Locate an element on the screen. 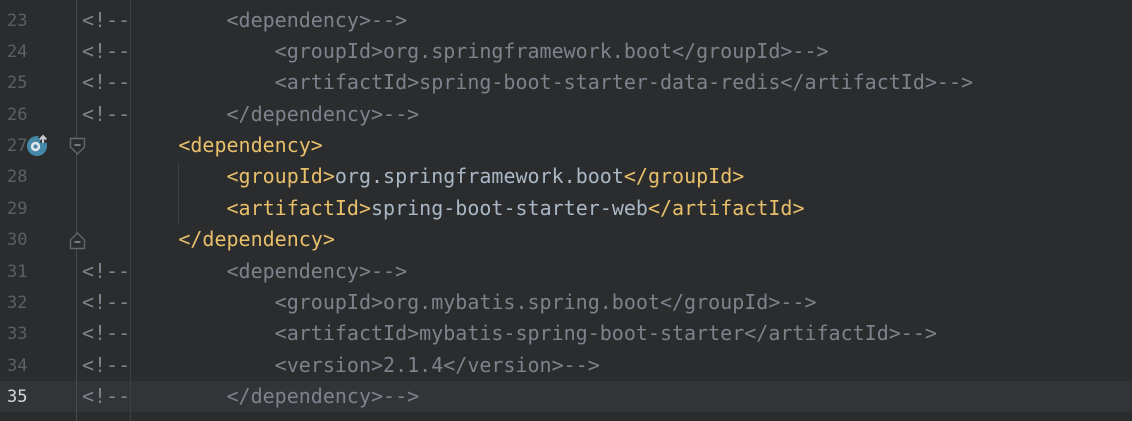  code-line: 30 </dependency> is located at coordinates (566, 239).